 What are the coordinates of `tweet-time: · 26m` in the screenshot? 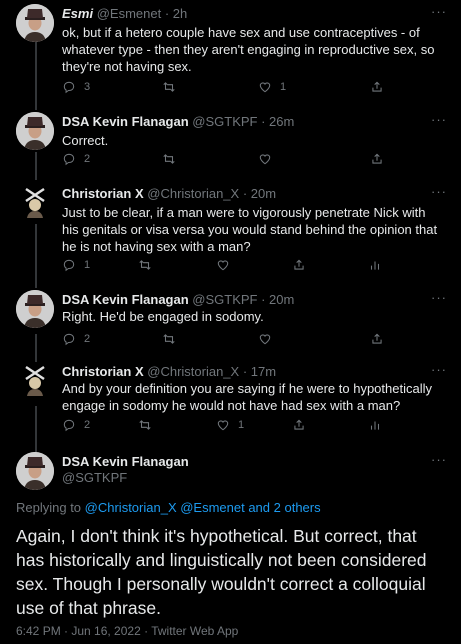 It's located at (277, 121).